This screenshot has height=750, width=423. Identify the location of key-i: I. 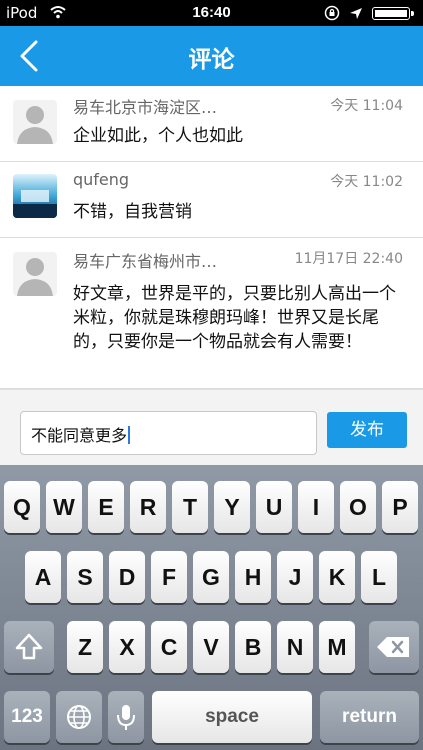
(316, 507).